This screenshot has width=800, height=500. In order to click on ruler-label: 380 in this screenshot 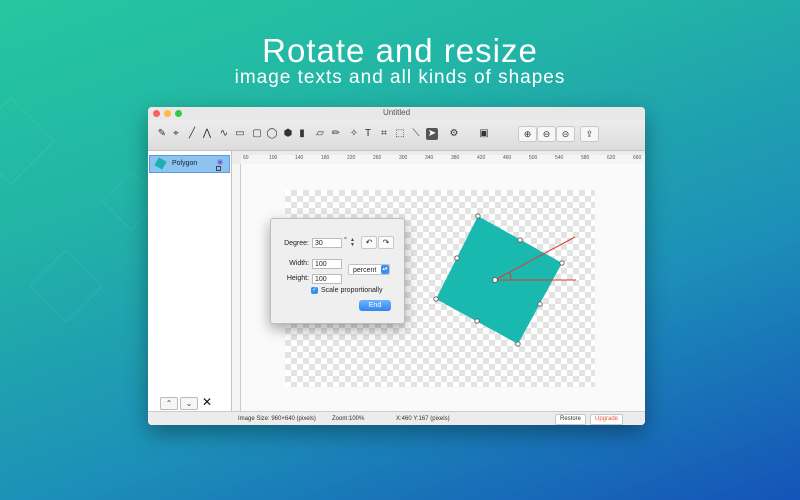, I will do `click(455, 158)`.